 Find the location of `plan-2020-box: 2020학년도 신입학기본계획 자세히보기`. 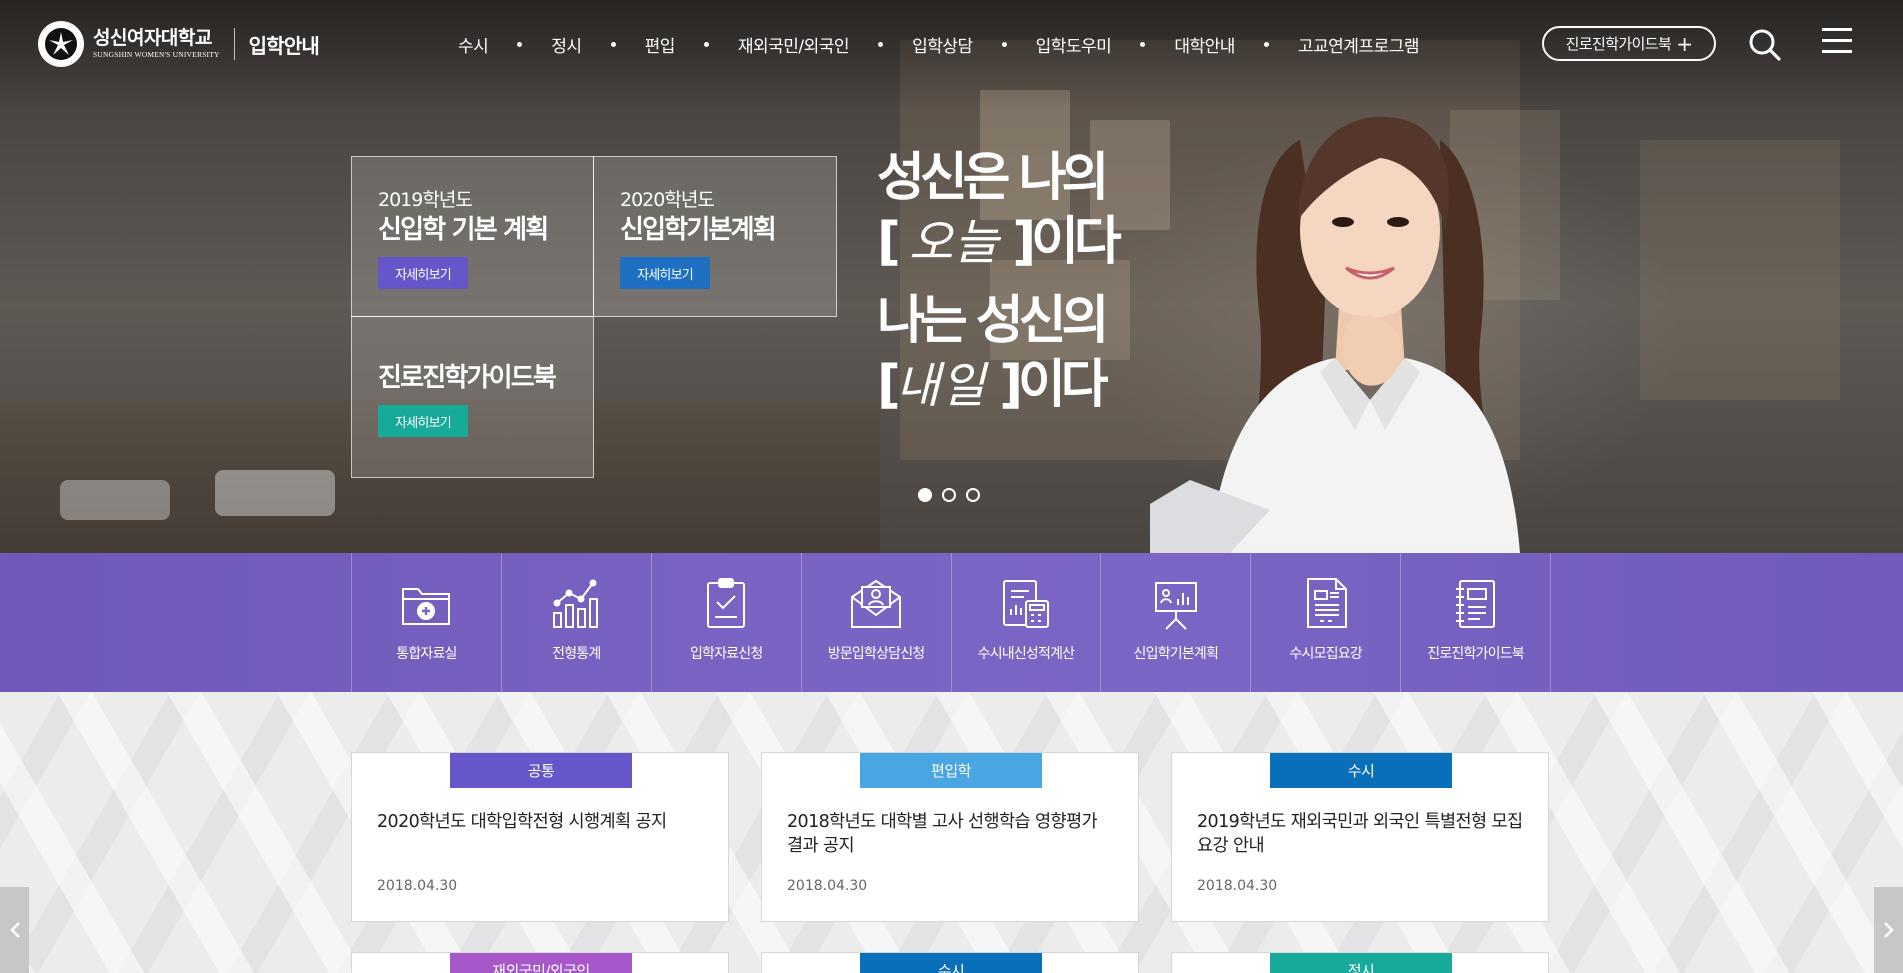

plan-2020-box: 2020학년도 신입학기본계획 자세히보기 is located at coordinates (715, 236).